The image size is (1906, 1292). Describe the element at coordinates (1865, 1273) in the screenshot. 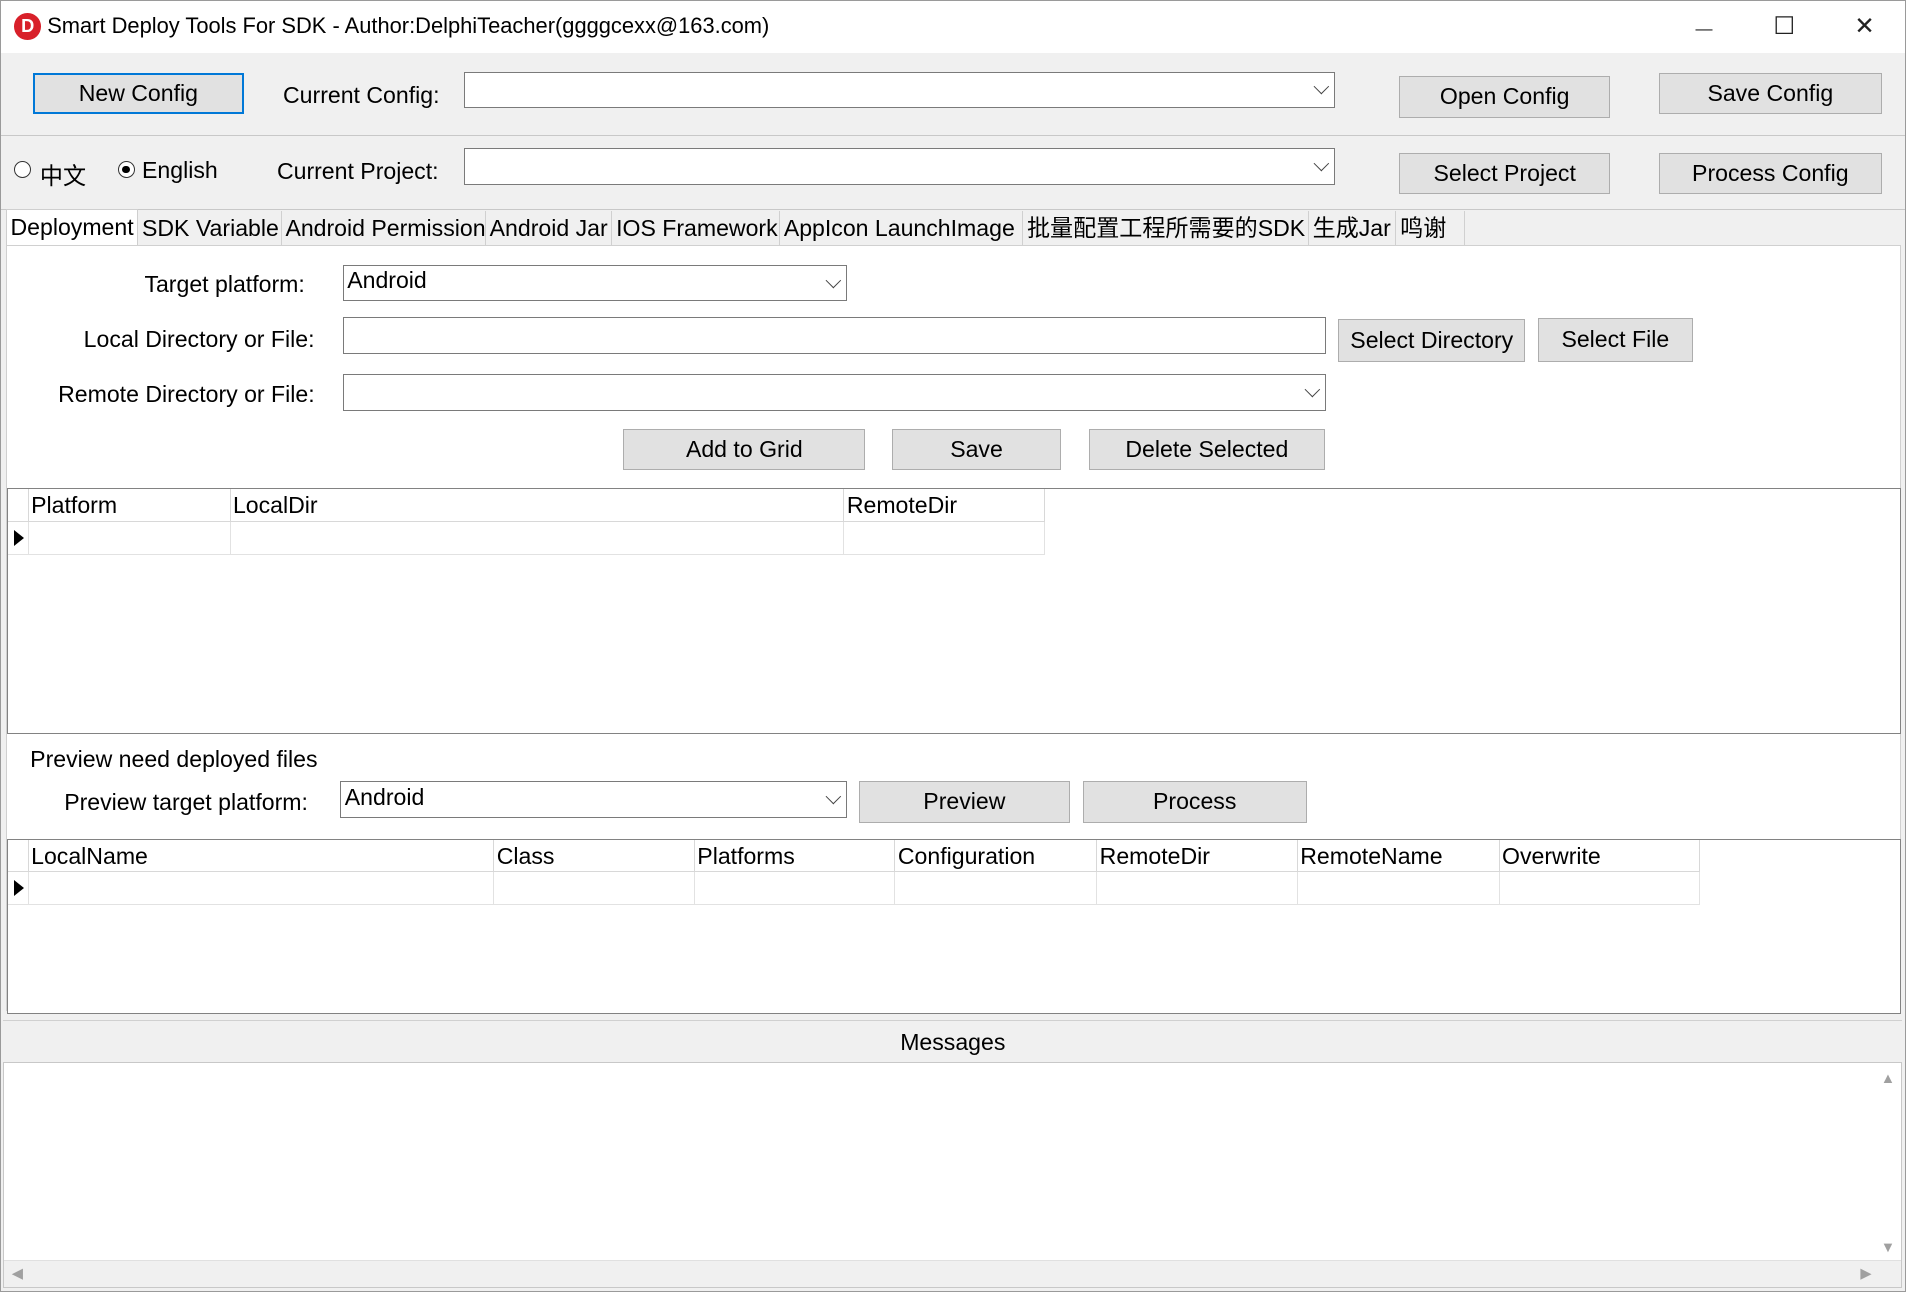

I see `scroll-right-icon: ▶` at that location.